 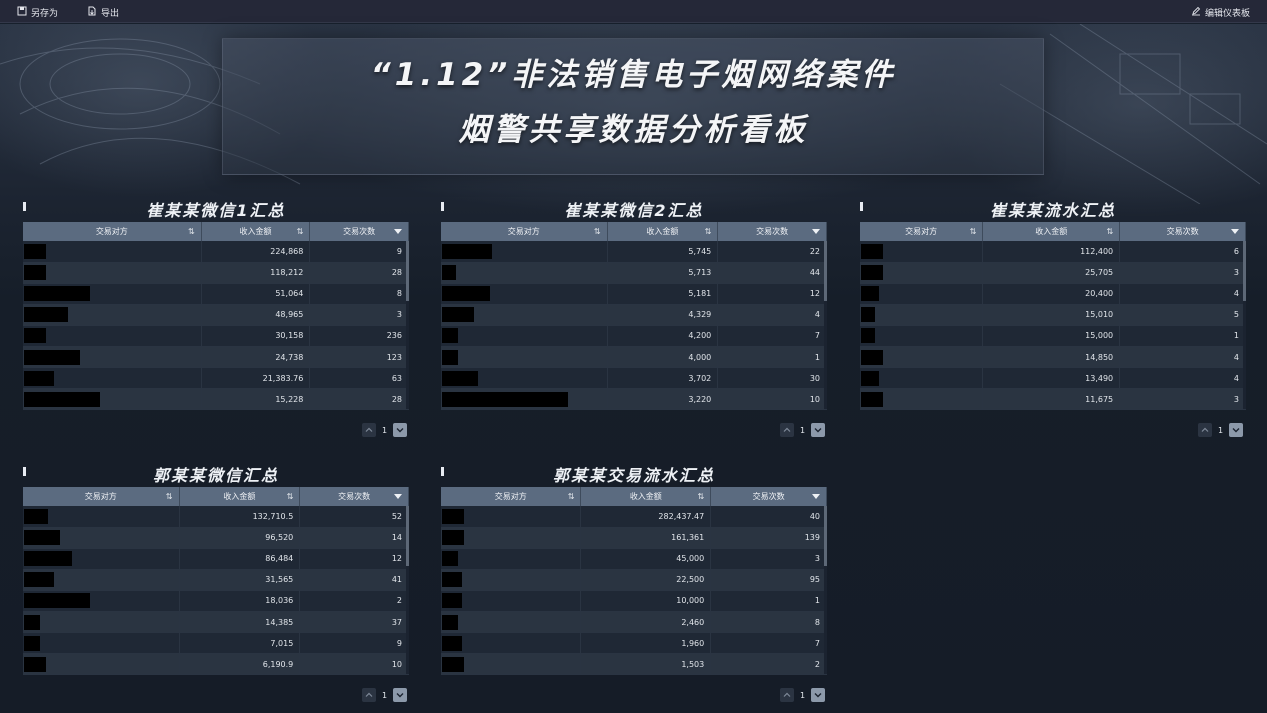 I want to click on table-row: 282,437.47 40, so click(x=634, y=517).